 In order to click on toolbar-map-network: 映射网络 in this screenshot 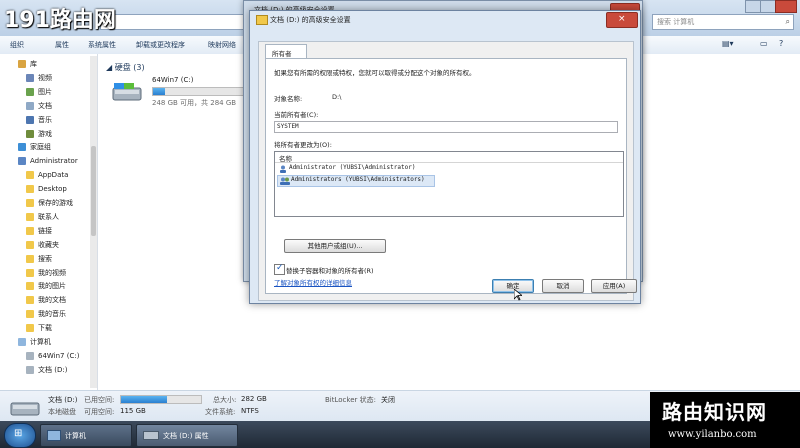, I will do `click(222, 45)`.